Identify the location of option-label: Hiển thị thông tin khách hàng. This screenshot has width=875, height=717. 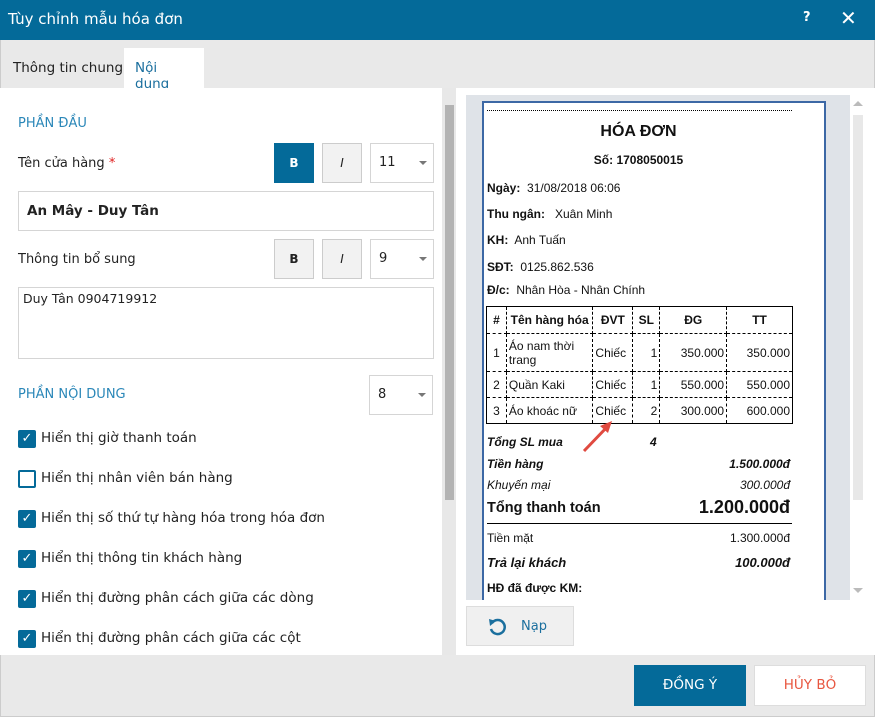
(141, 558).